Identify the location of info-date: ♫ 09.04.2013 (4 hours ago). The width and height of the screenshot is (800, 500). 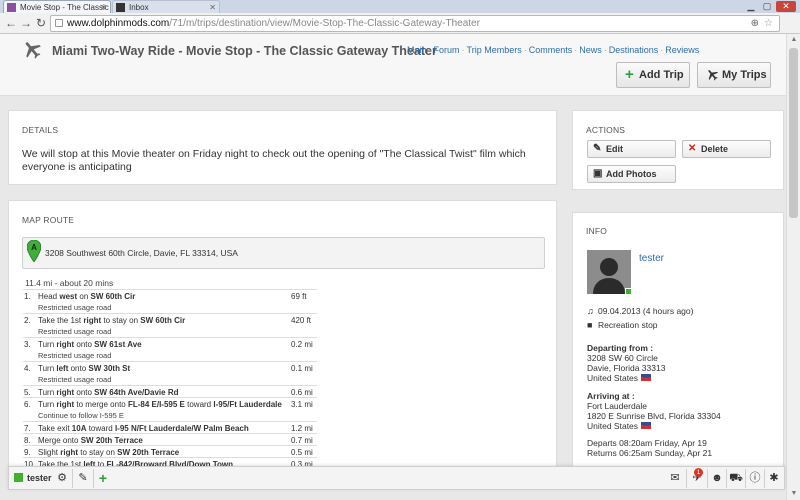
(640, 311).